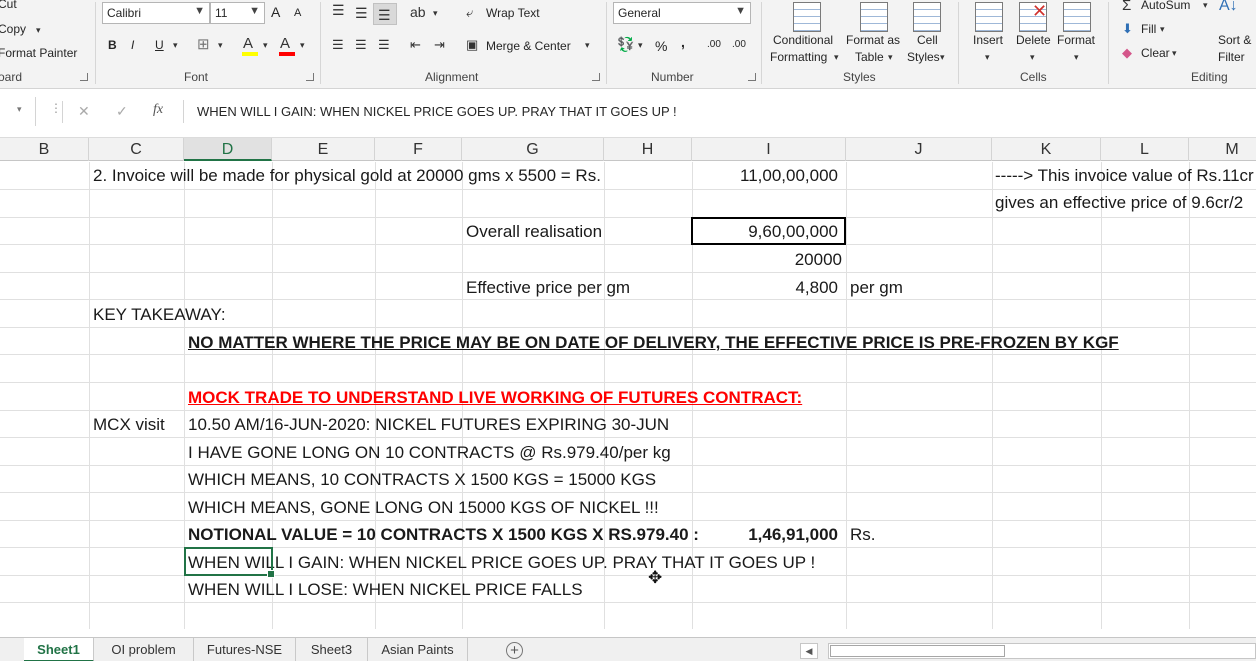  What do you see at coordinates (876, 287) in the screenshot?
I see `cell-j5: per gm` at bounding box center [876, 287].